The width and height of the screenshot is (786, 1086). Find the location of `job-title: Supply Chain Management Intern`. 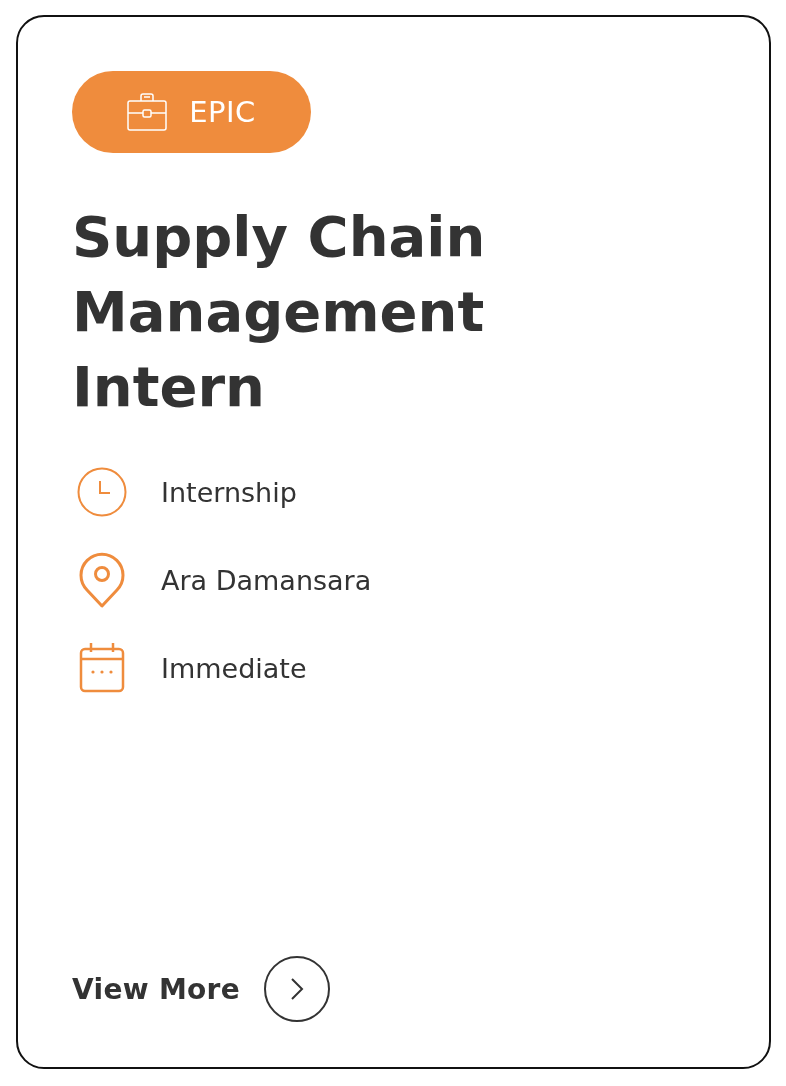

job-title: Supply Chain Management Intern is located at coordinates (279, 312).